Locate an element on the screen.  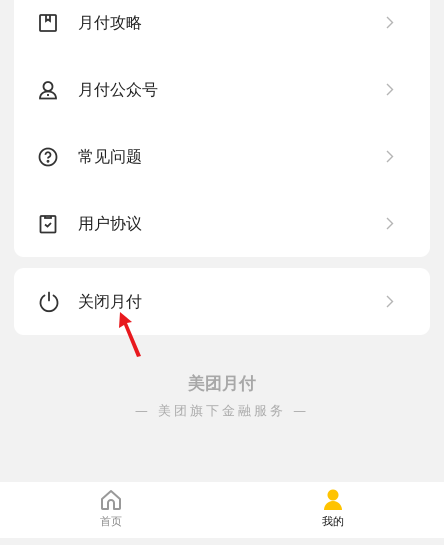
menu-item: 月付攻略 is located at coordinates (222, 28).